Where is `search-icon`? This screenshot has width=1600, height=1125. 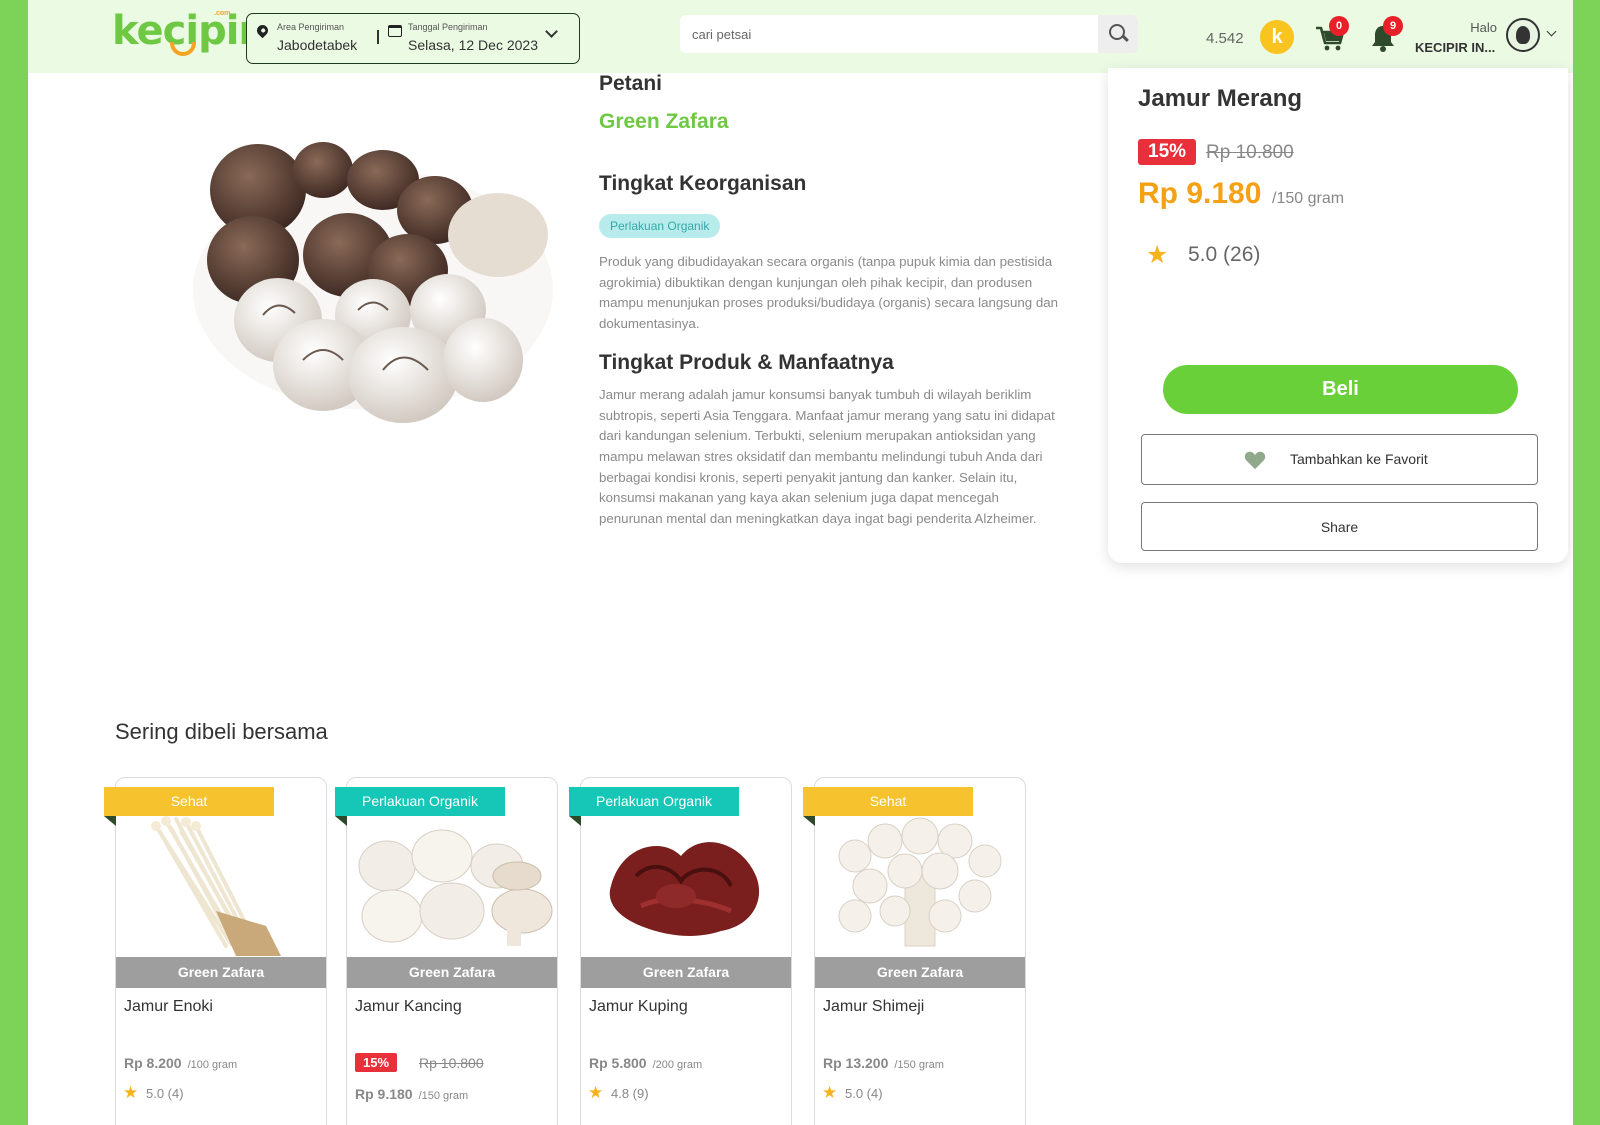
search-icon is located at coordinates (1118, 34).